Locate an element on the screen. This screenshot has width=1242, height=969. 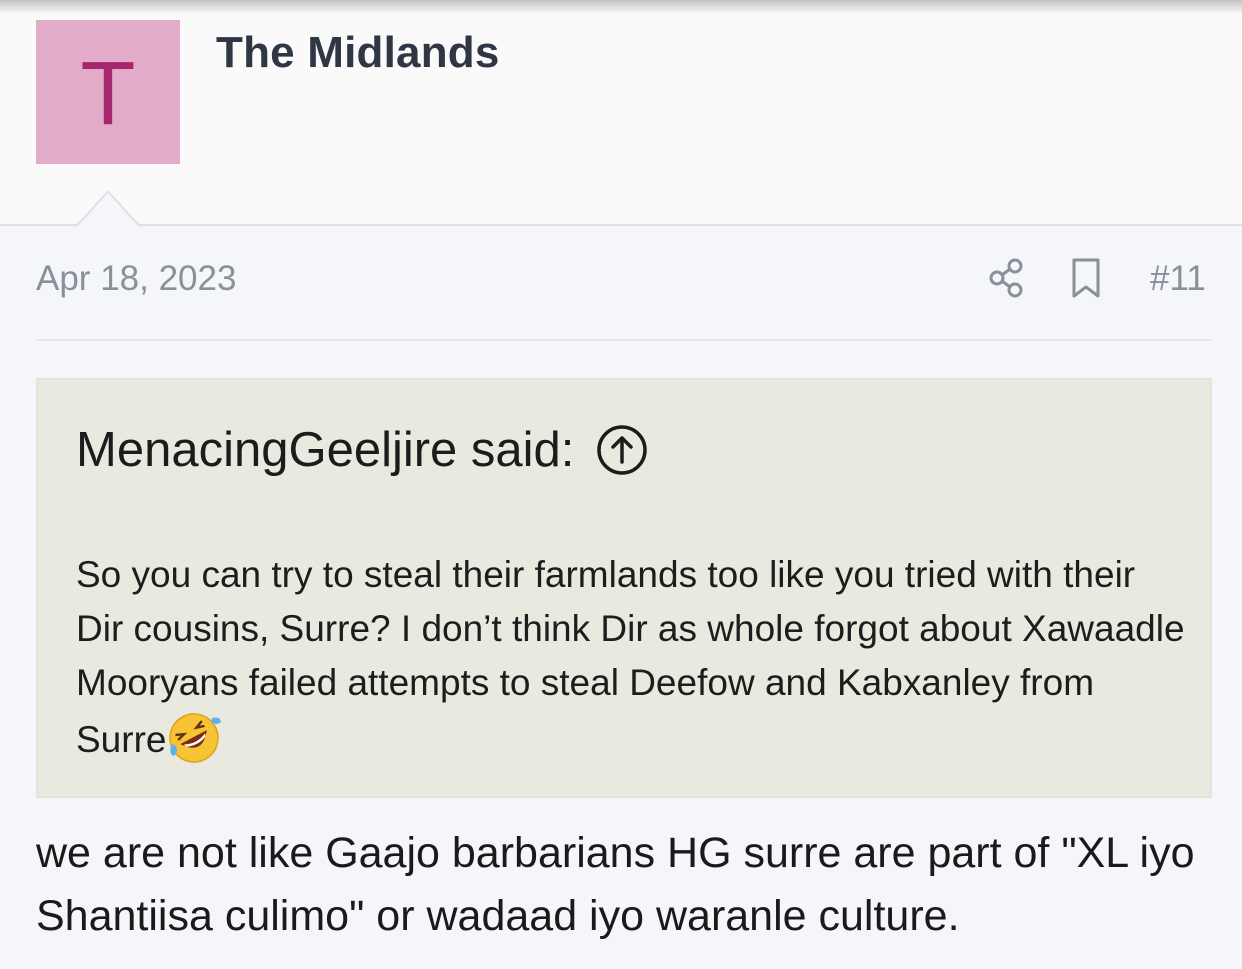
quote-attribution: MenacingGeeljire said: is located at coordinates (362, 450).